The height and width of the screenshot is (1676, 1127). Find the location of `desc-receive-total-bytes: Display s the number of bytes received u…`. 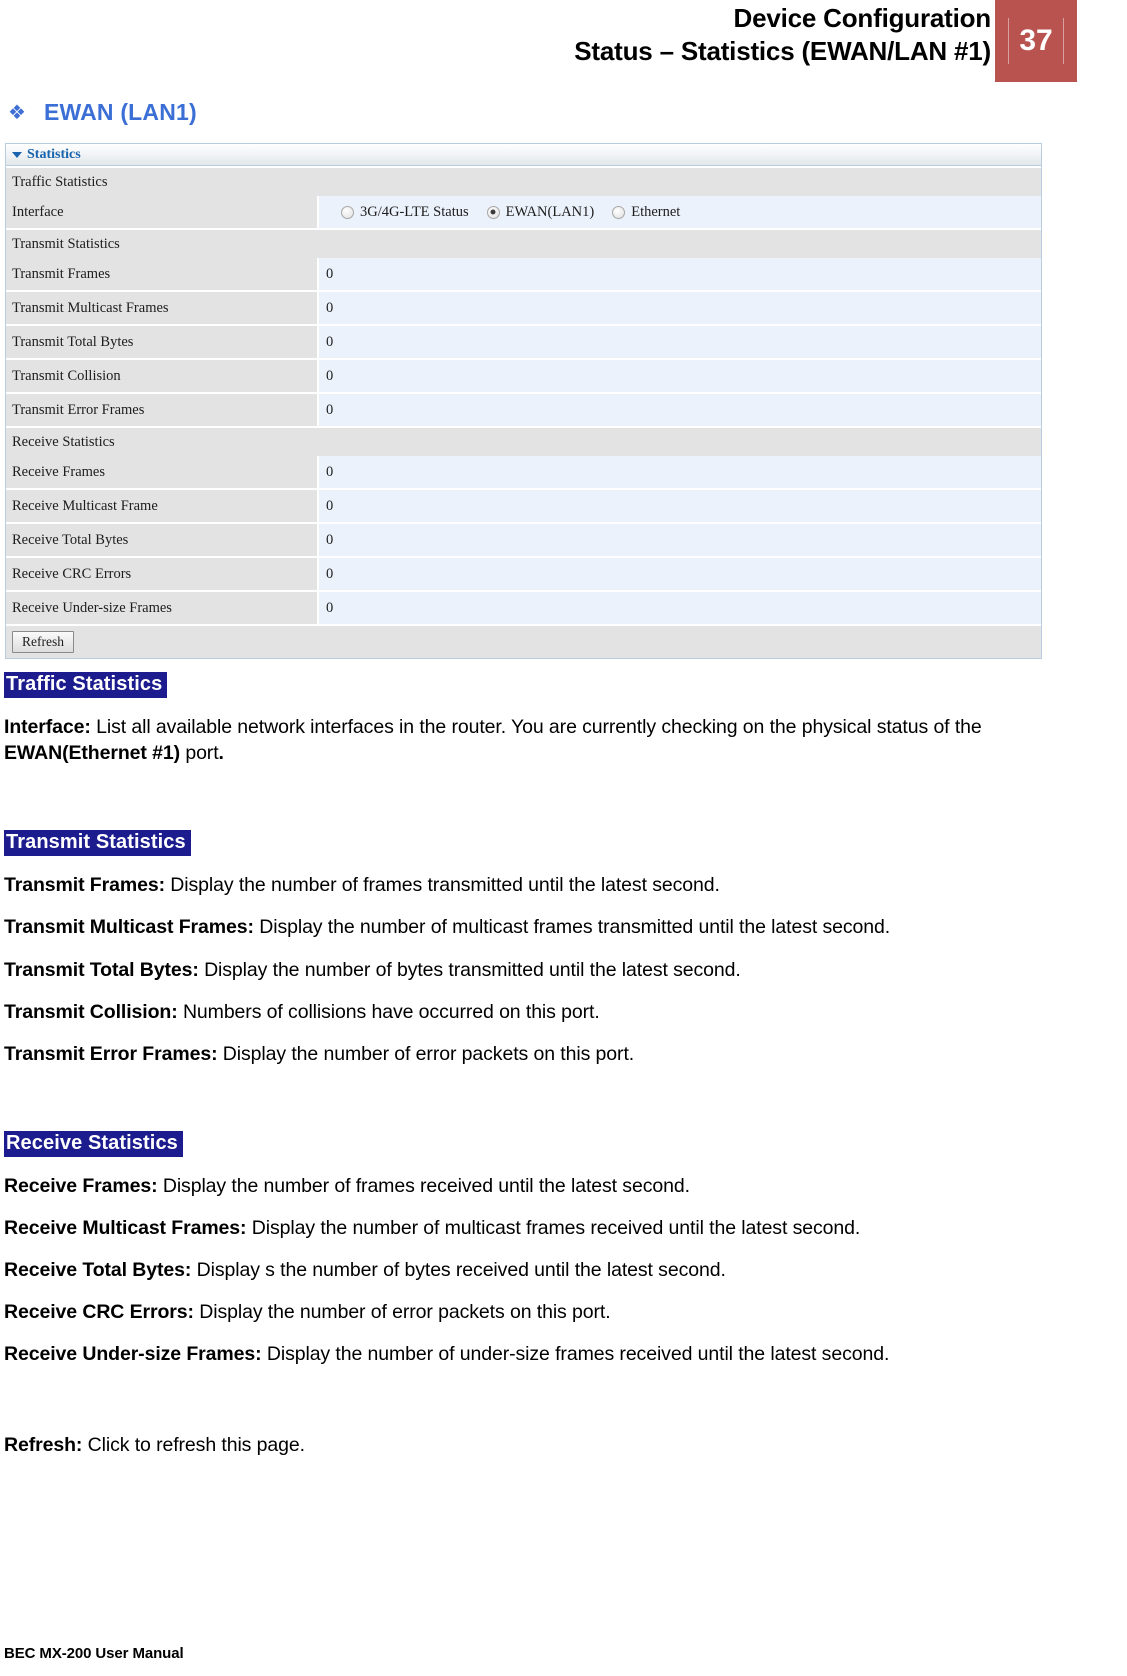

desc-receive-total-bytes: Display s the number of bytes received u… is located at coordinates (458, 1270).